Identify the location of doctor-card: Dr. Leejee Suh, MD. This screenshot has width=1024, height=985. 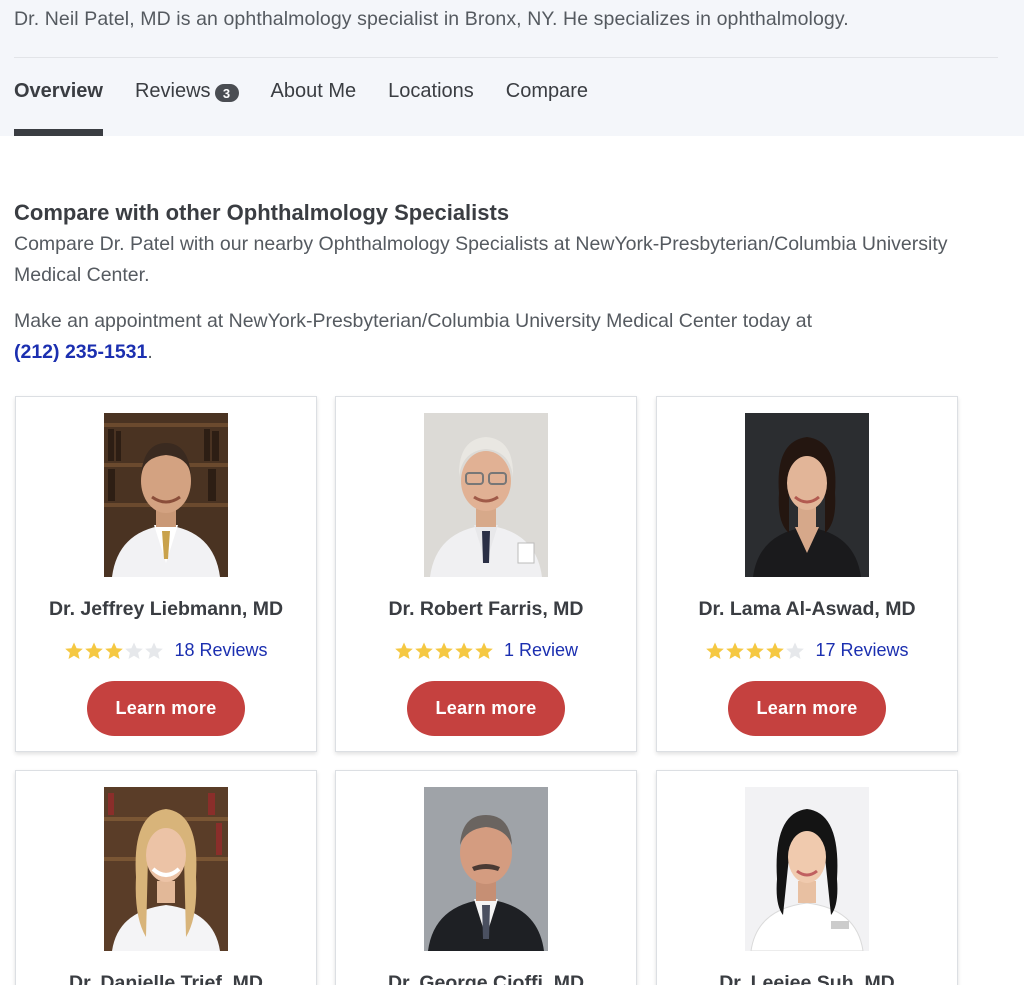
(807, 877).